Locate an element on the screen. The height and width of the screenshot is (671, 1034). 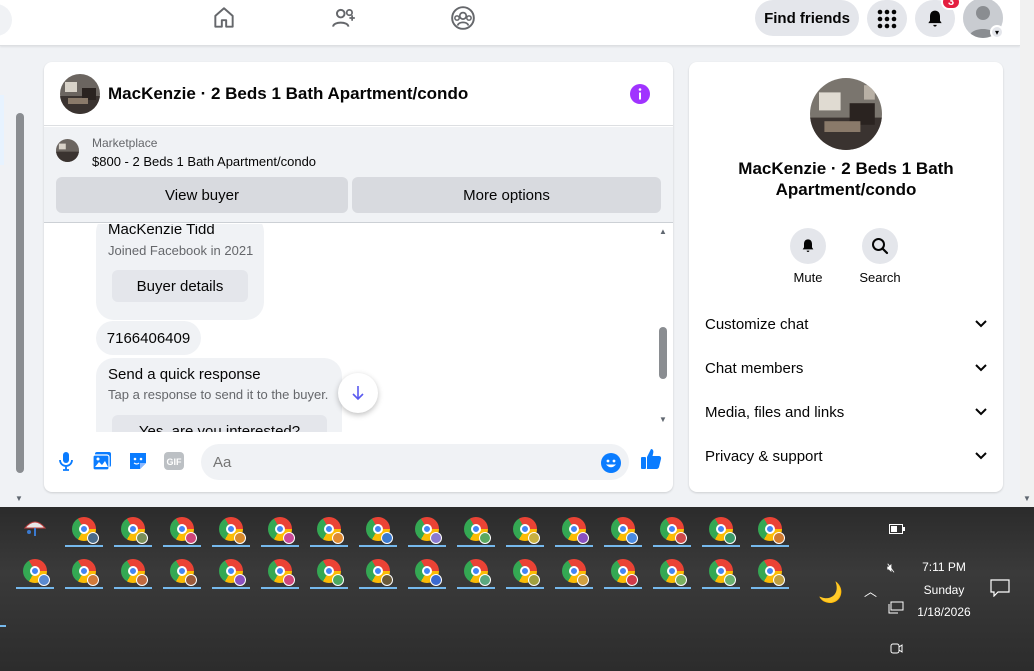
clock-day: Sunday is located at coordinates (944, 590).